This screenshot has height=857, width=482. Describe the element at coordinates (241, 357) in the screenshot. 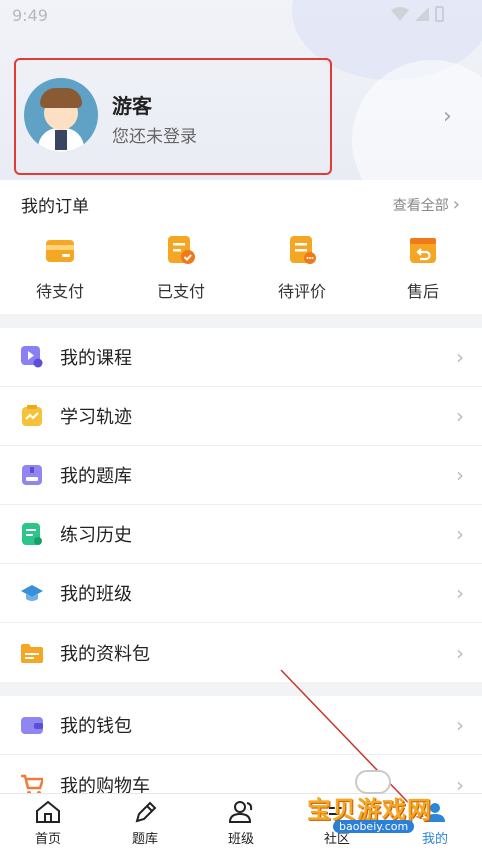

I see `menu-item-my-courses: 我的课程 ›` at that location.